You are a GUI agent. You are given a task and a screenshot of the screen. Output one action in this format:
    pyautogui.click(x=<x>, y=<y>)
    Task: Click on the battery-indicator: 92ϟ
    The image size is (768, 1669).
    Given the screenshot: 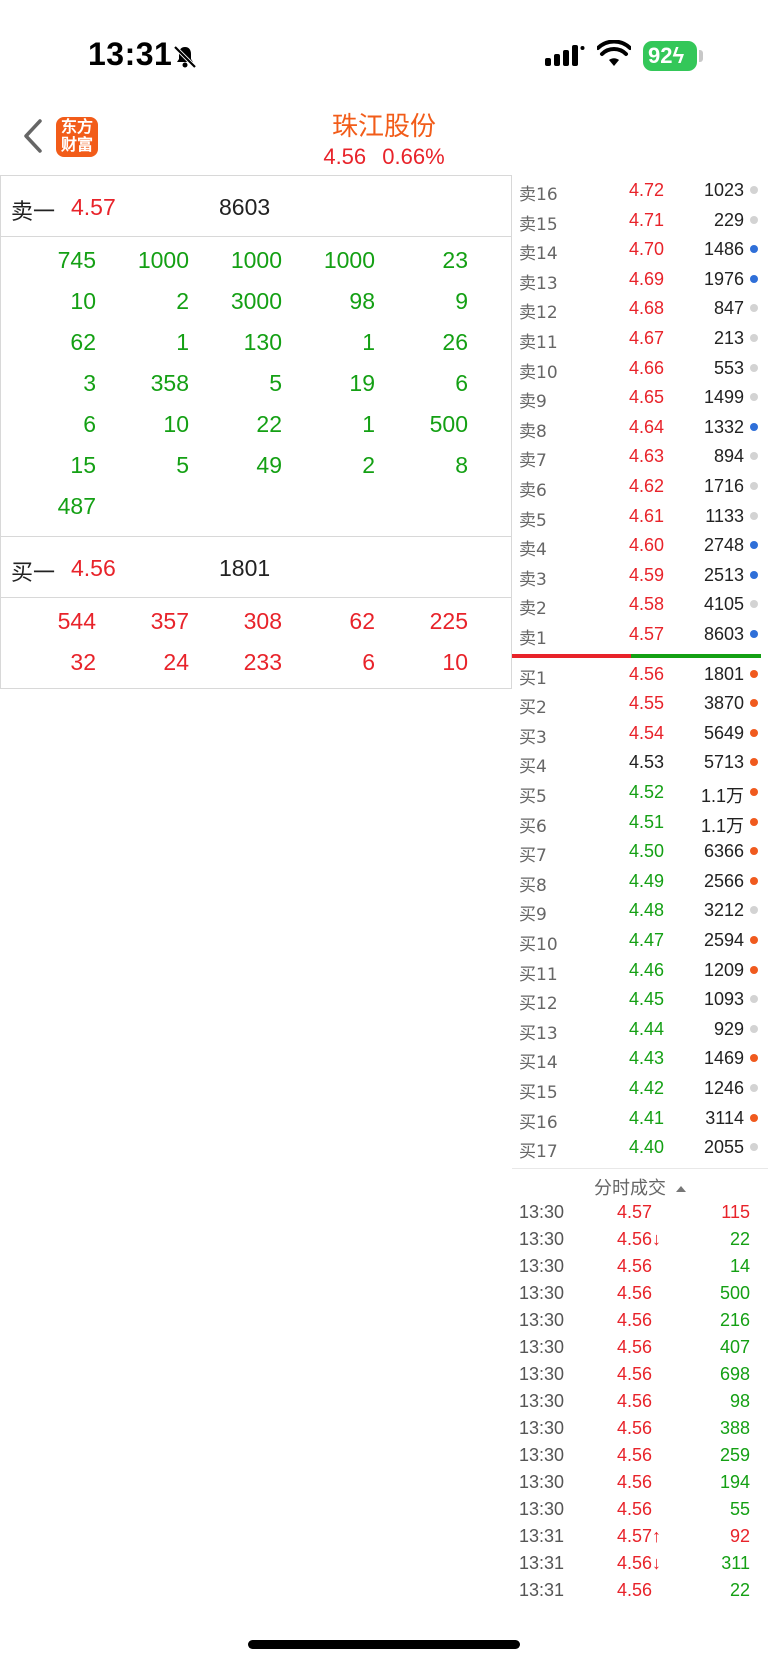 What is the action you would take?
    pyautogui.click(x=670, y=56)
    